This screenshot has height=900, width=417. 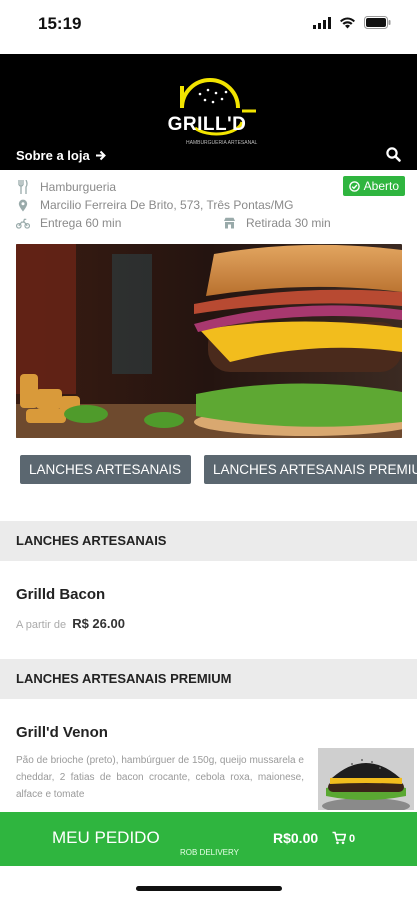 What do you see at coordinates (60, 23) in the screenshot?
I see `status-time: 15:19` at bounding box center [60, 23].